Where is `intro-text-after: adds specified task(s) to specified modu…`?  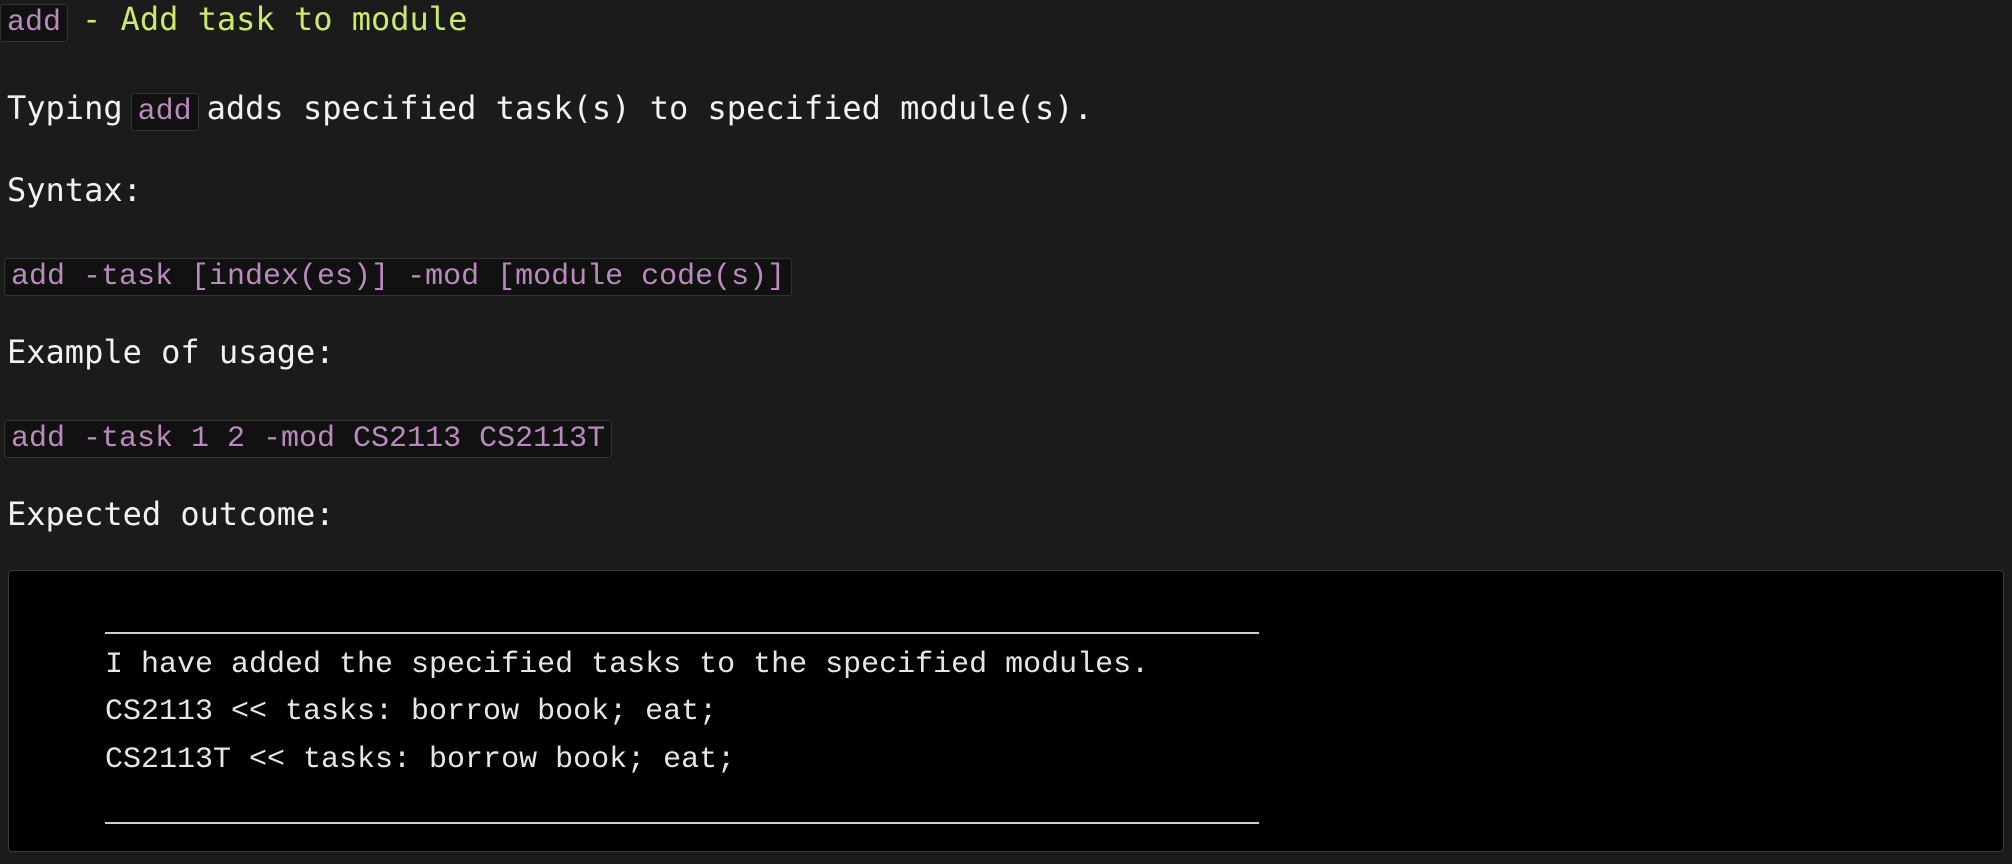 intro-text-after: adds specified task(s) to specified modu… is located at coordinates (649, 108).